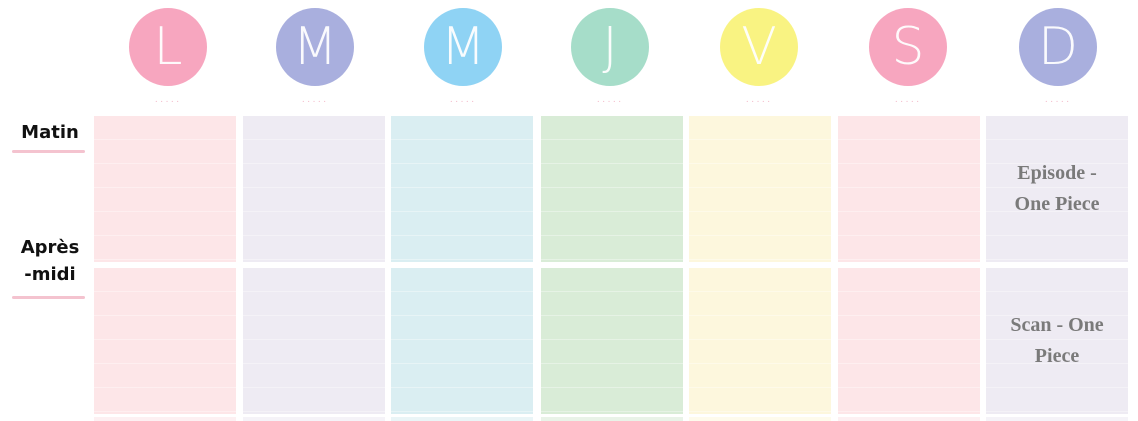 This screenshot has width=1138, height=421. Describe the element at coordinates (1057, 204) in the screenshot. I see `entry-episode-line2: One Piece` at that location.